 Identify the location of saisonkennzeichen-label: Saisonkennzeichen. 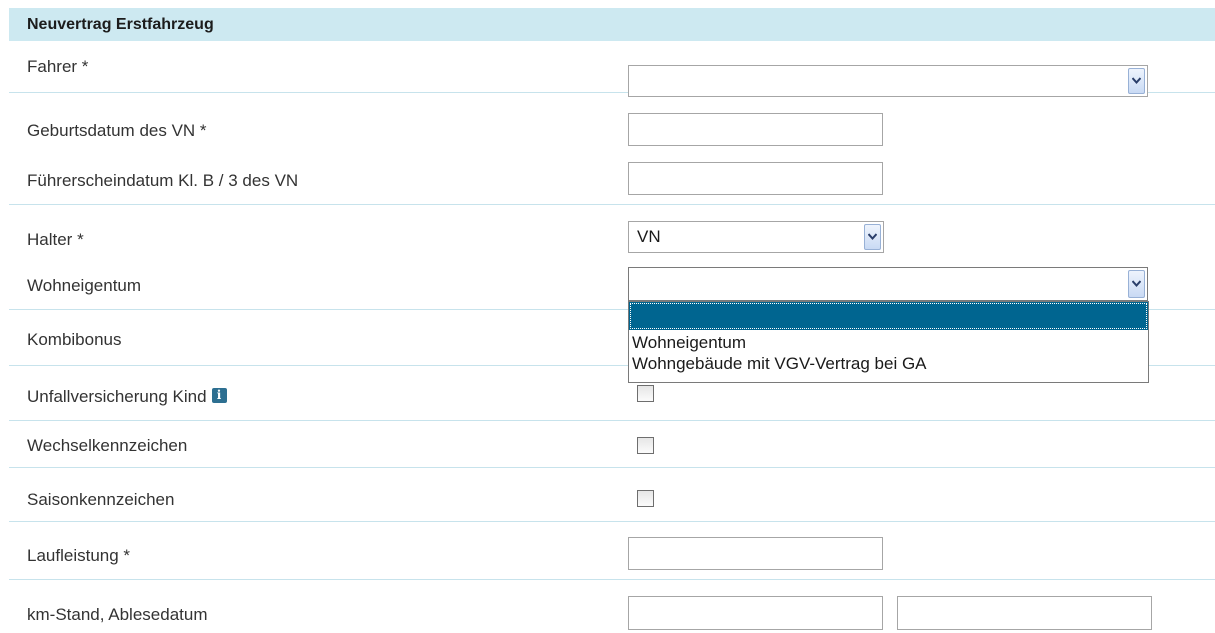
(101, 499).